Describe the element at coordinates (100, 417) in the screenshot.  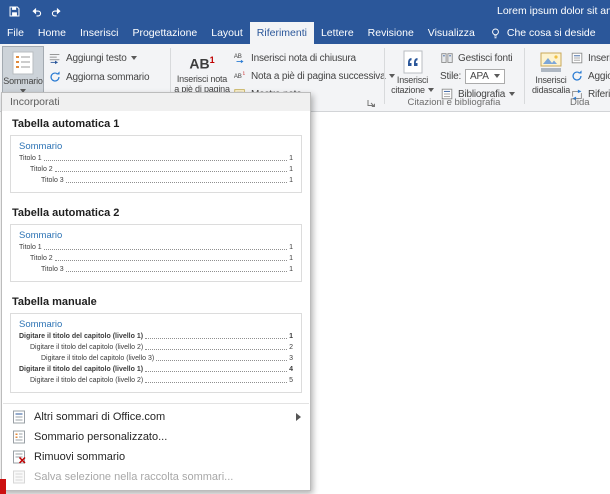
I see `menu-item-label: Altri sommari di Office.com` at that location.